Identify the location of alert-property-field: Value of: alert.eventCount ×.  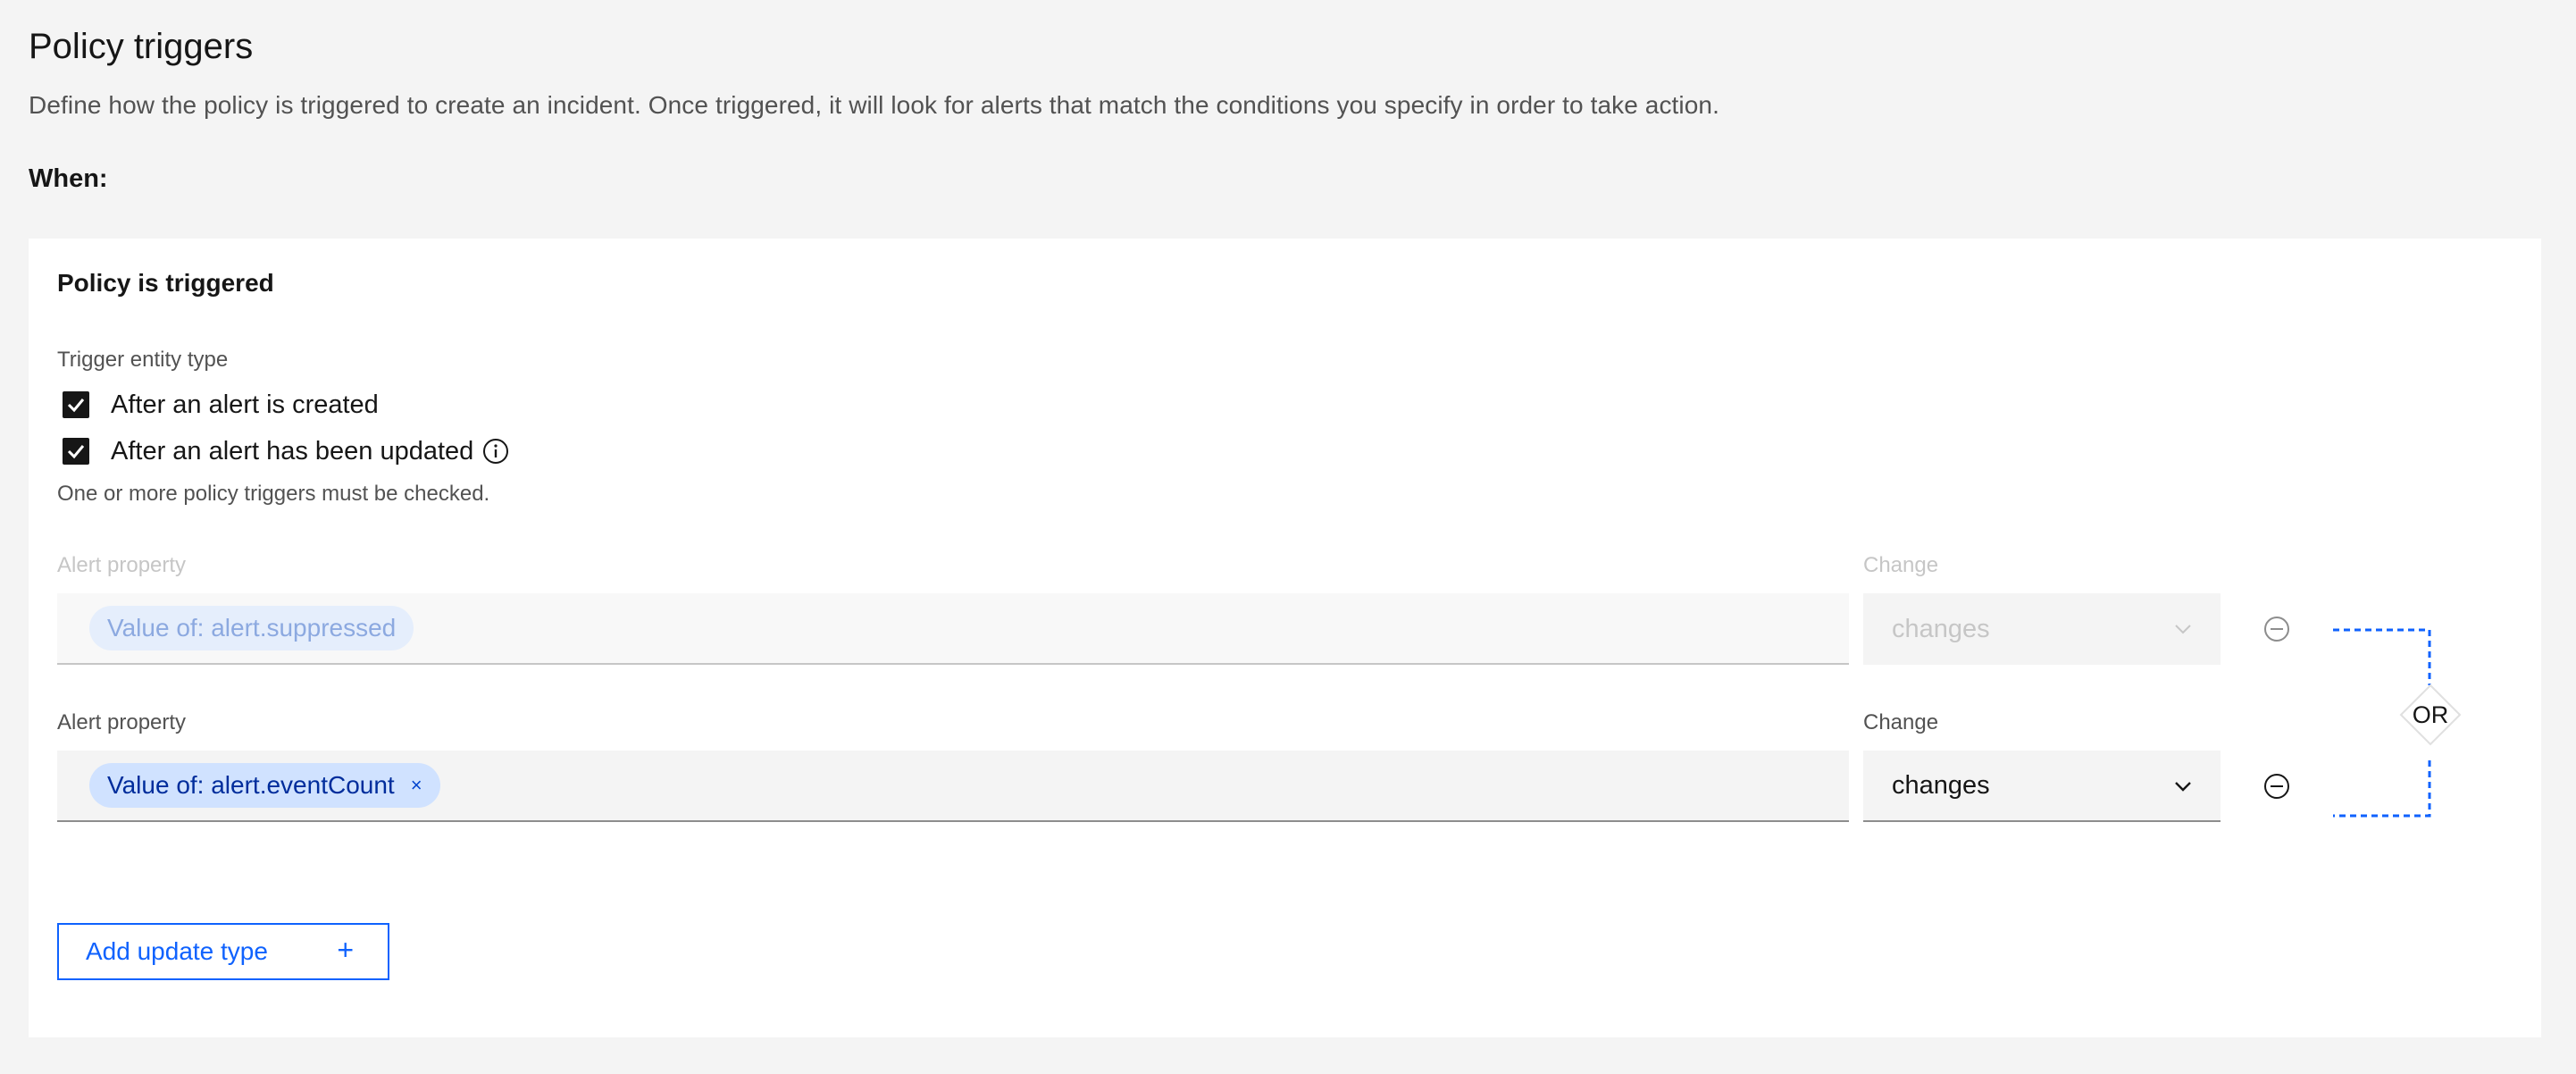
(953, 786).